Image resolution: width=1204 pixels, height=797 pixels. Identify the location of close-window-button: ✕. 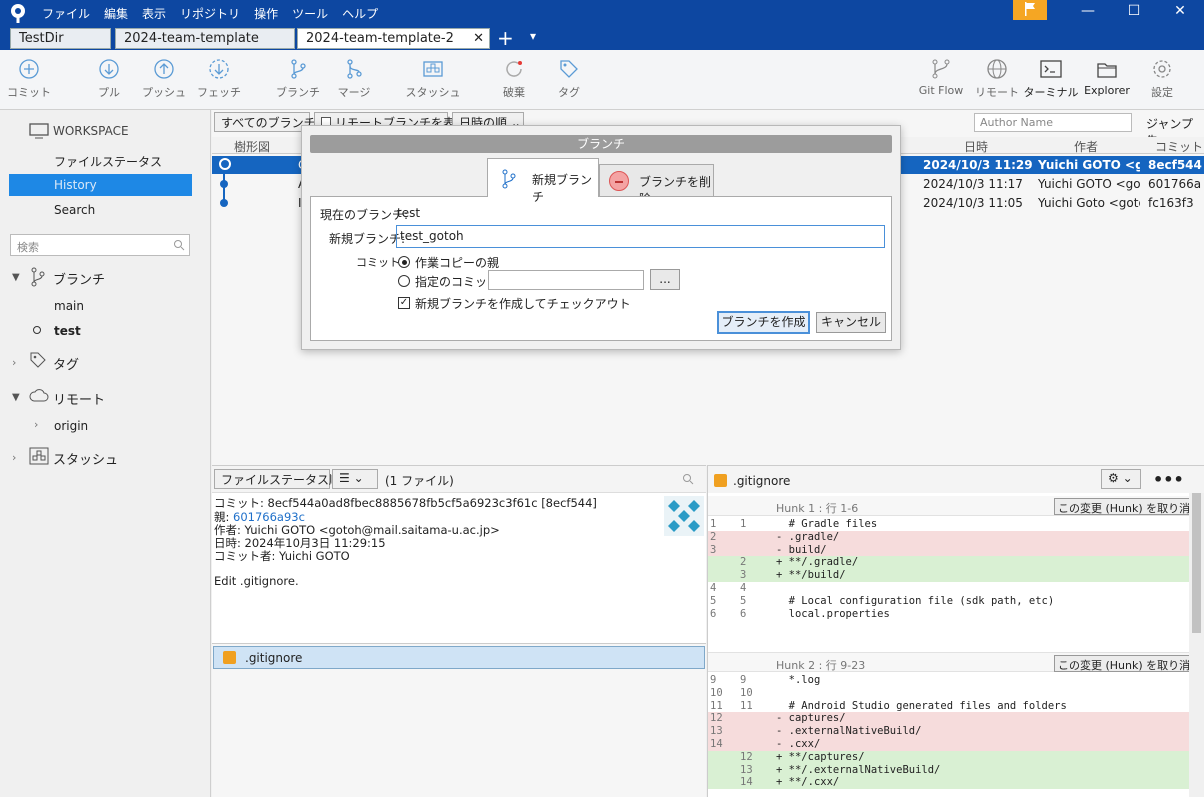
(1180, 13).